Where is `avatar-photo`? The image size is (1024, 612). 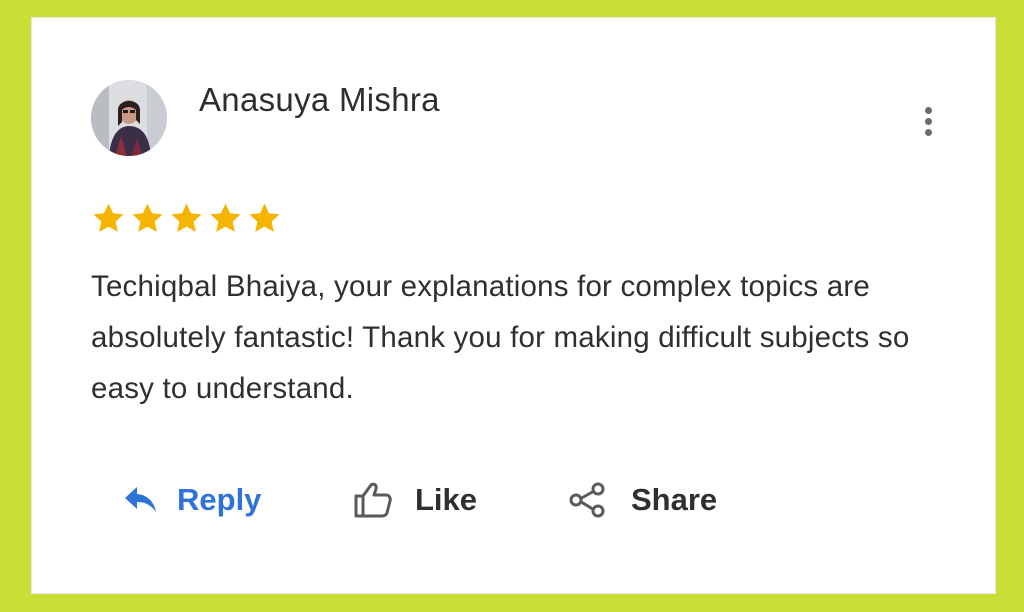
avatar-photo is located at coordinates (129, 118).